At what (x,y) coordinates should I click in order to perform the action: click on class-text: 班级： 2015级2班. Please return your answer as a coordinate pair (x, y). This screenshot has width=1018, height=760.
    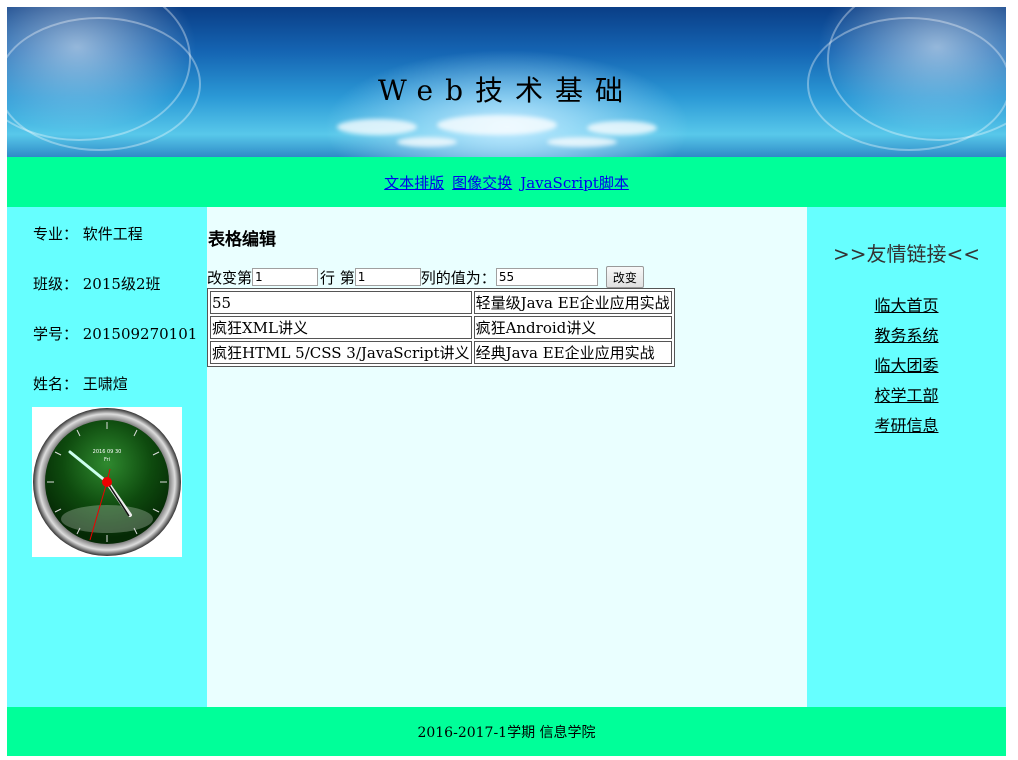
    Looking at the image, I should click on (97, 284).